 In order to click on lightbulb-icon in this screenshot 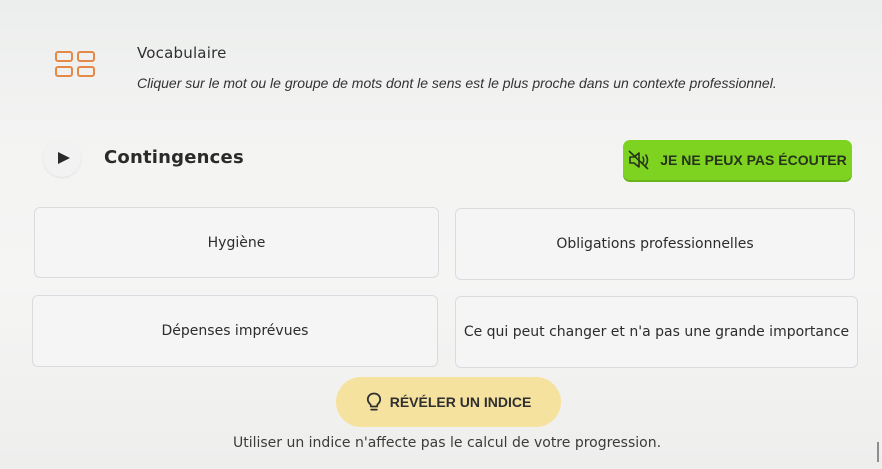, I will do `click(373, 401)`.